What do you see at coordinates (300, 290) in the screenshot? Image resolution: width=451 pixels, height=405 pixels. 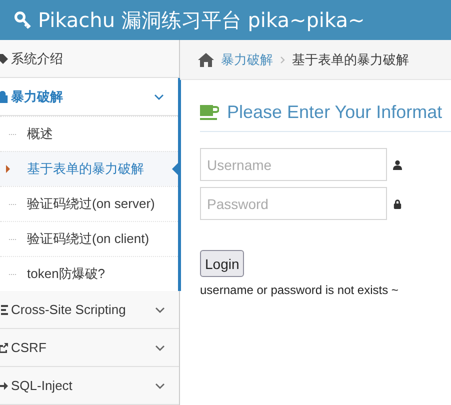 I see `error-message: username or password is not exists ~` at bounding box center [300, 290].